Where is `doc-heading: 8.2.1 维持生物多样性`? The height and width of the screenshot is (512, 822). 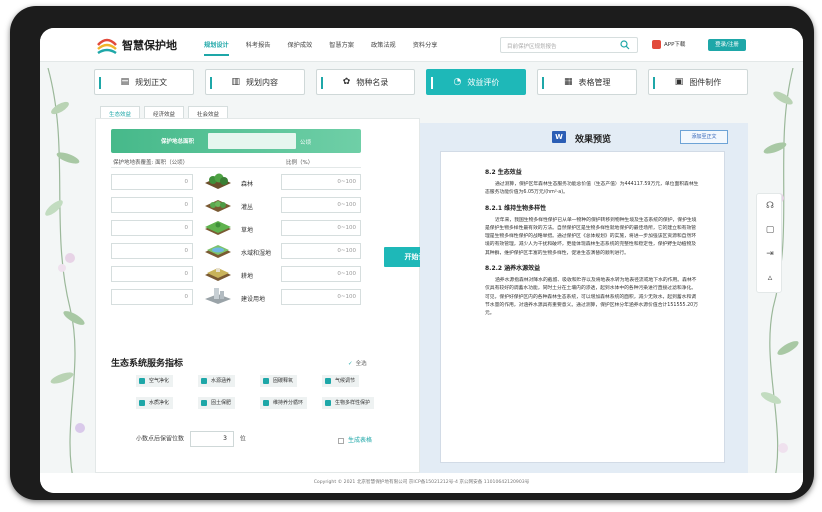
doc-heading: 8.2.1 维持生物多样性 is located at coordinates (516, 208).